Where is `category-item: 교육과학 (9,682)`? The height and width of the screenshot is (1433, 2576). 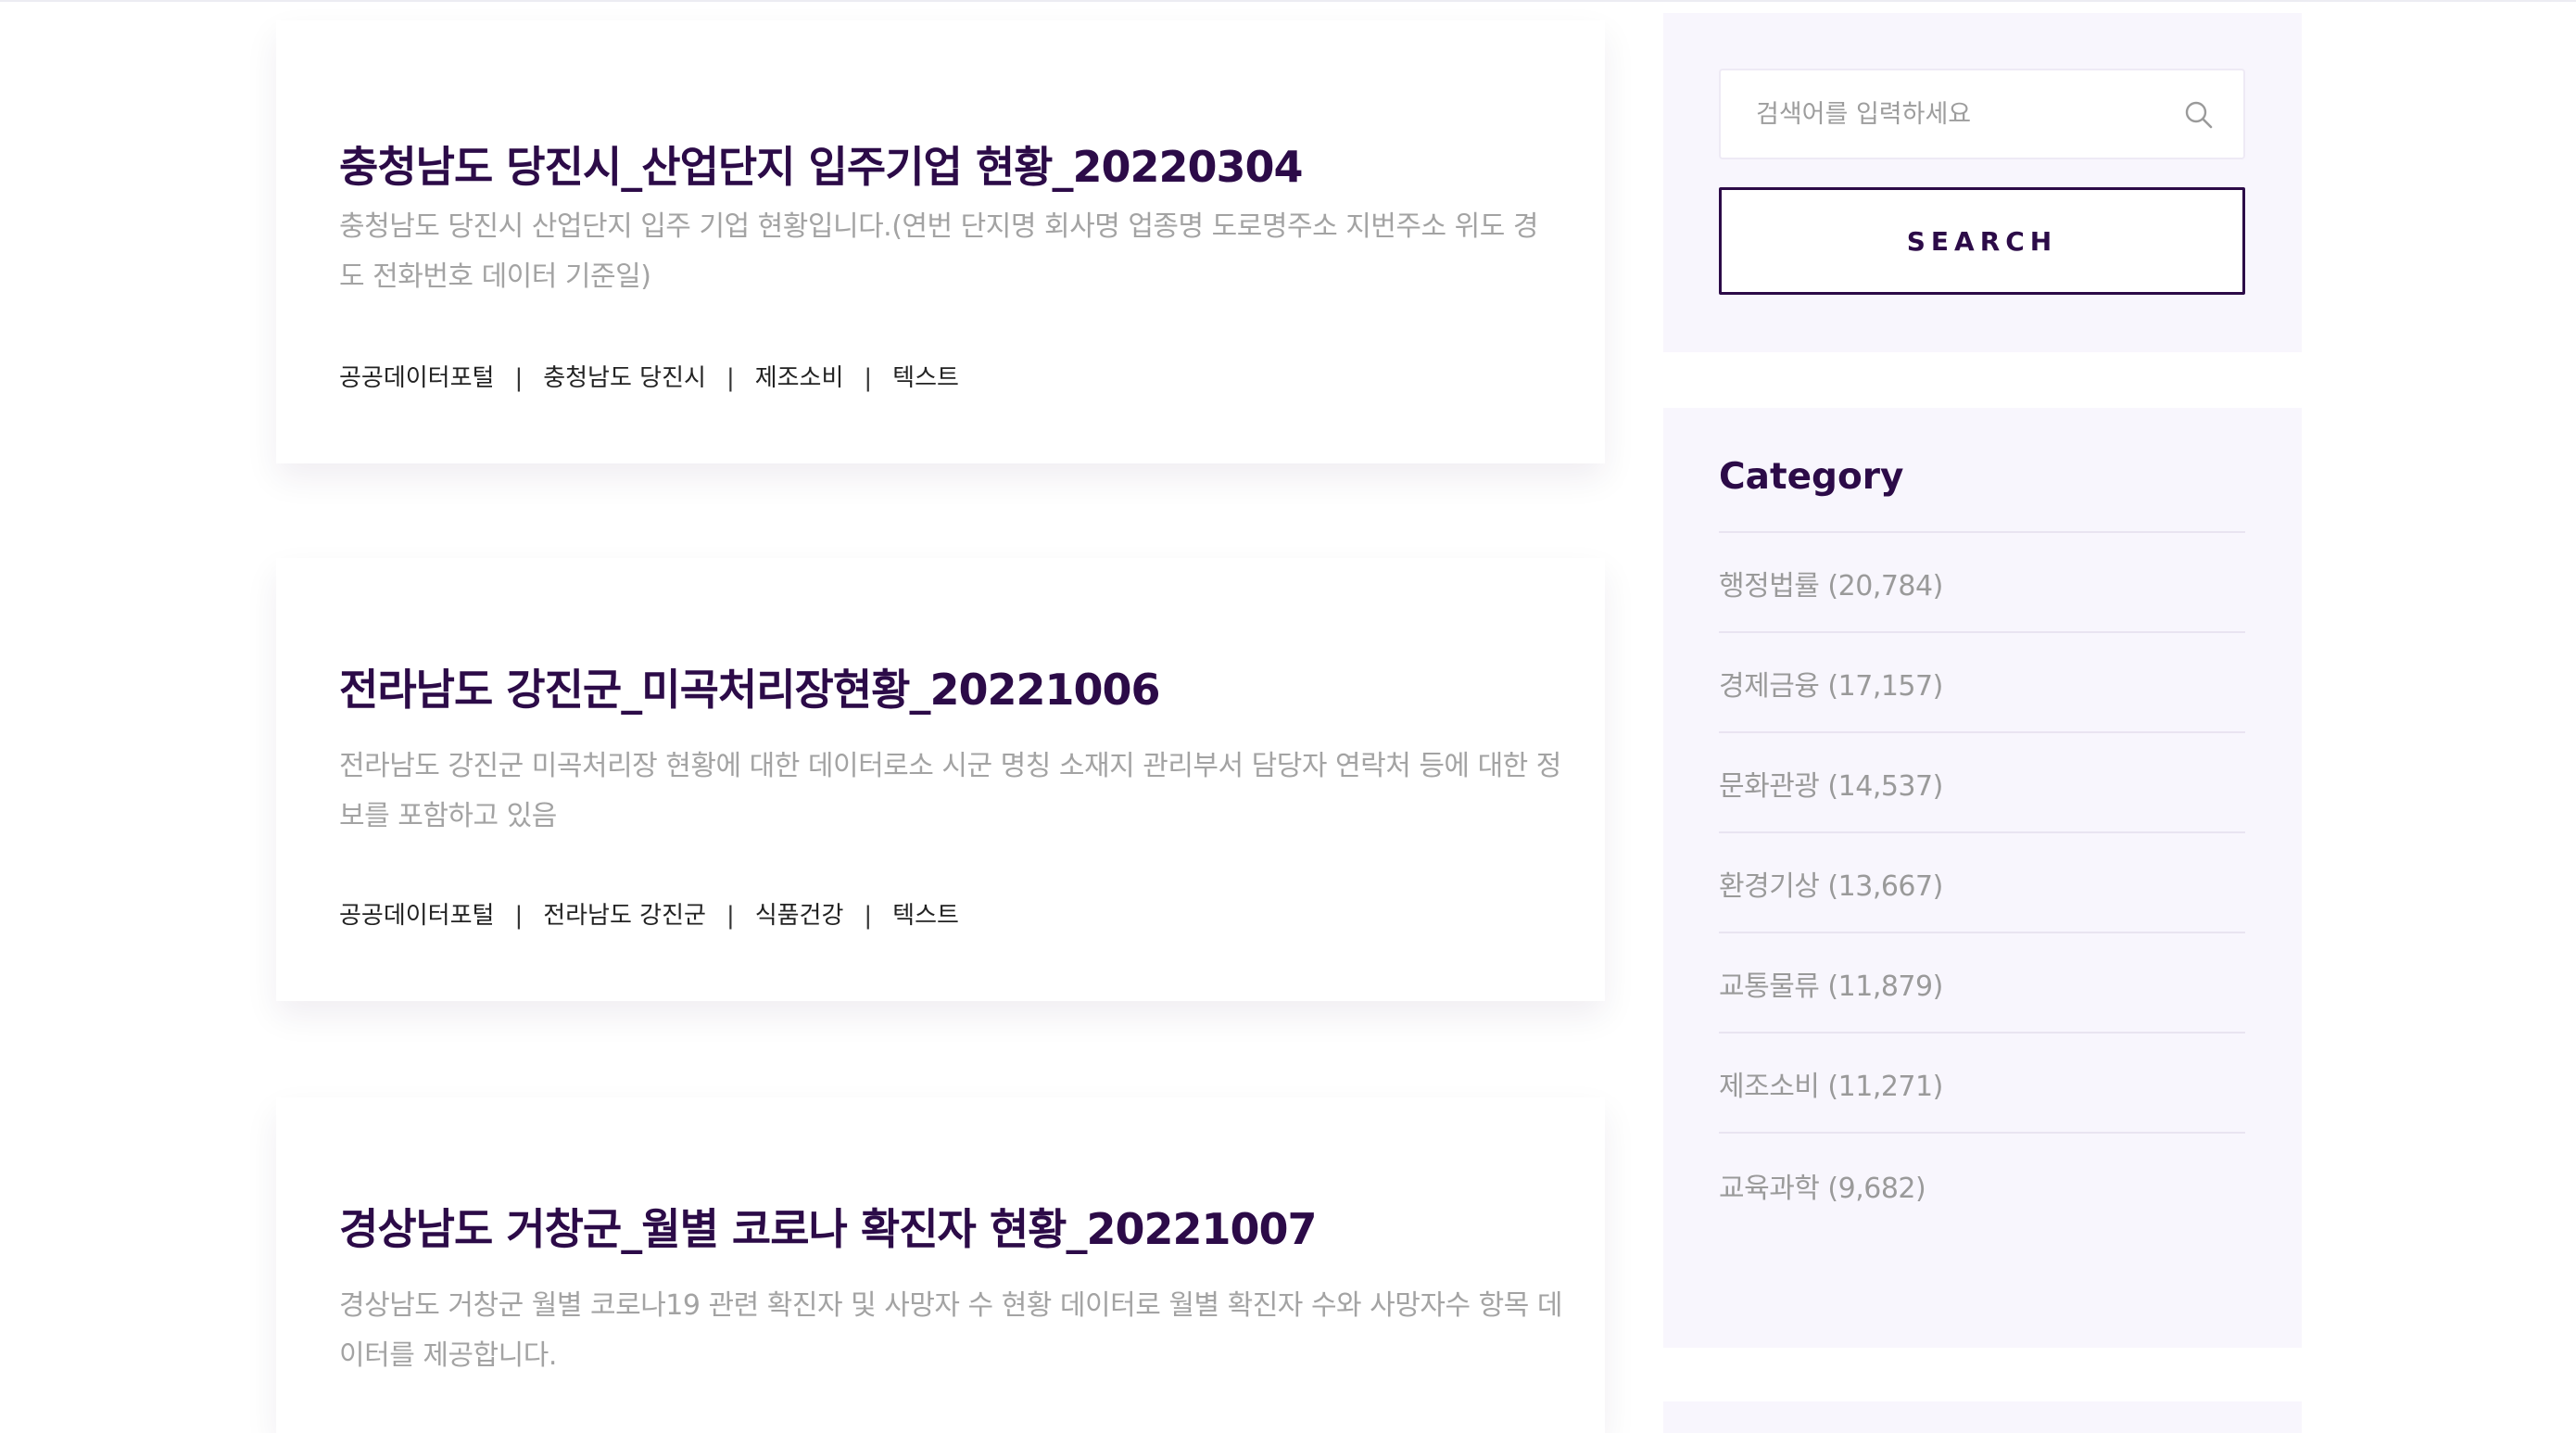 category-item: 교육과학 (9,682) is located at coordinates (1982, 1184).